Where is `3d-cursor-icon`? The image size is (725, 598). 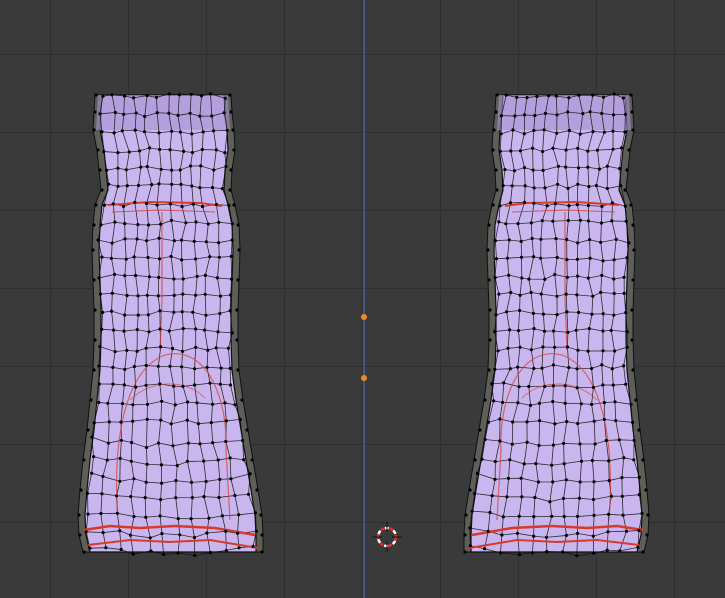 3d-cursor-icon is located at coordinates (387, 537).